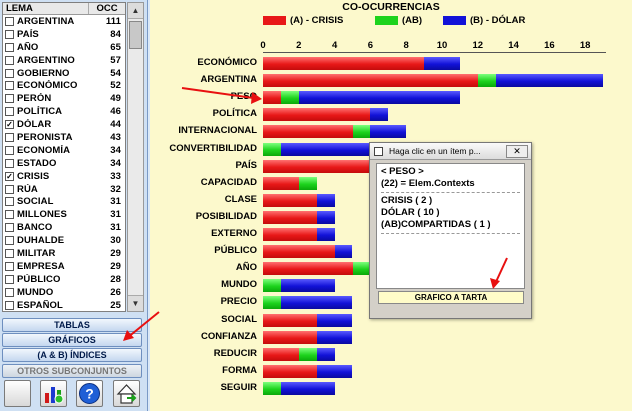 Image resolution: width=632 pixels, height=411 pixels. Describe the element at coordinates (64, 60) in the screenshot. I see `lema-row: ARGENTINO 57` at that location.